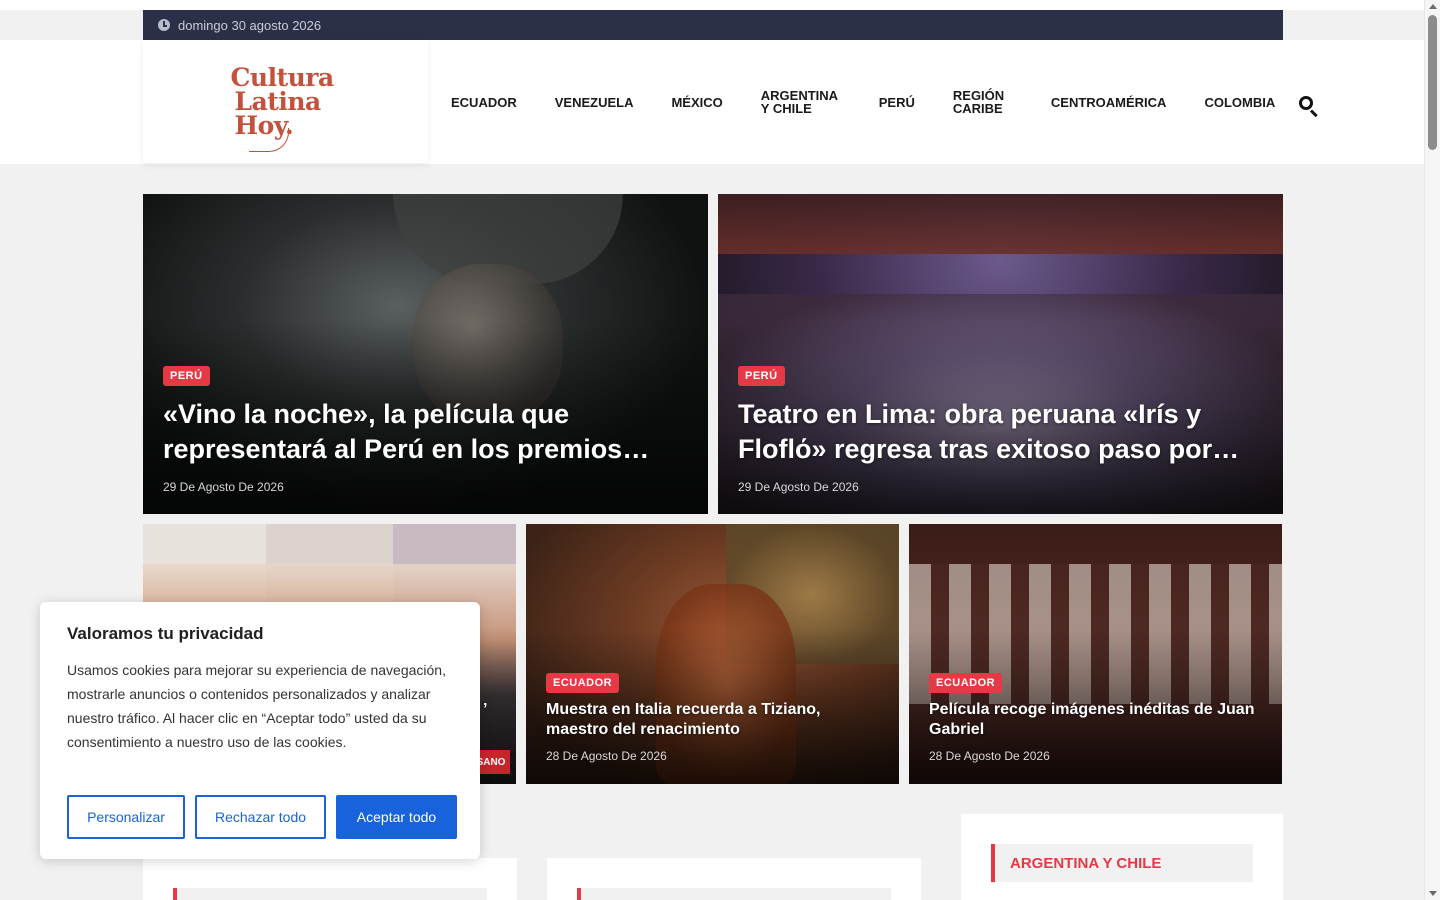 The height and width of the screenshot is (900, 1440). I want to click on nav-item-mexico: MÉXICO, so click(696, 102).